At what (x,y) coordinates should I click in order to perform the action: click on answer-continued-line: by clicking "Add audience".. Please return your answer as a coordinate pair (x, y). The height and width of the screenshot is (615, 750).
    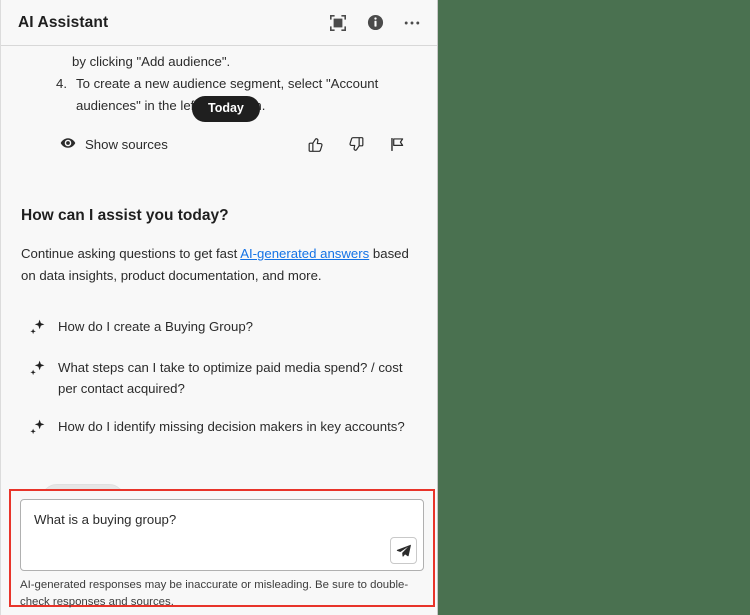
    Looking at the image, I should click on (151, 61).